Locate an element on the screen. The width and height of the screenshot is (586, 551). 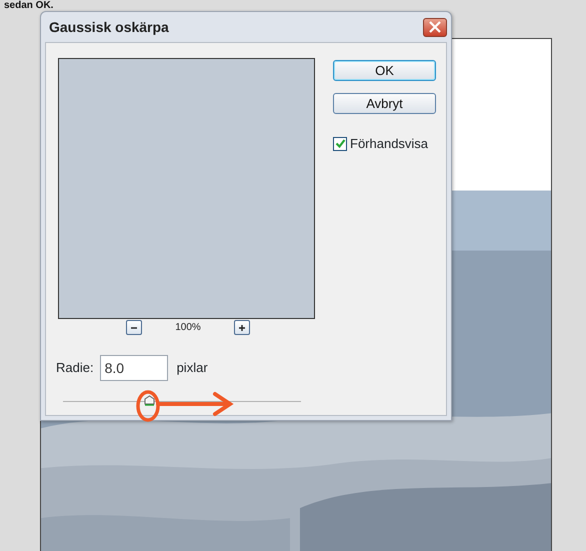
plus-icon is located at coordinates (242, 328).